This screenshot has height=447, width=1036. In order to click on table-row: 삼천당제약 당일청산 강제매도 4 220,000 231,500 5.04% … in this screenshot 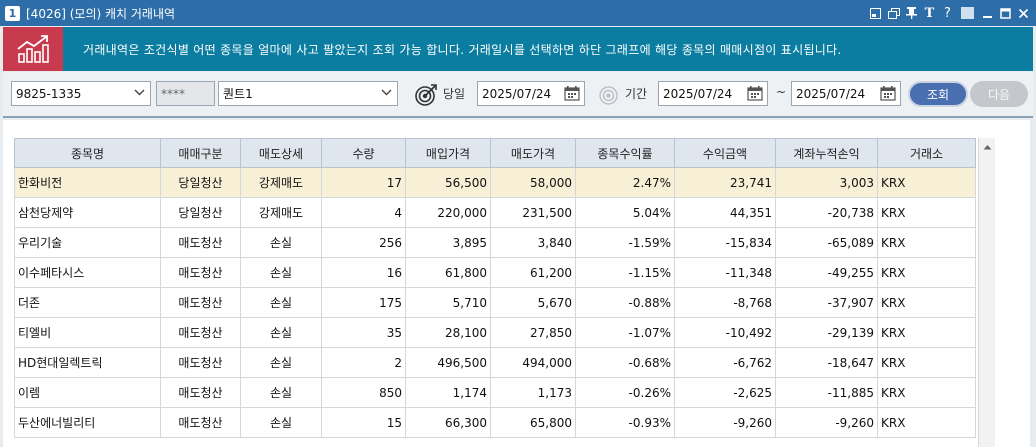, I will do `click(495, 212)`.